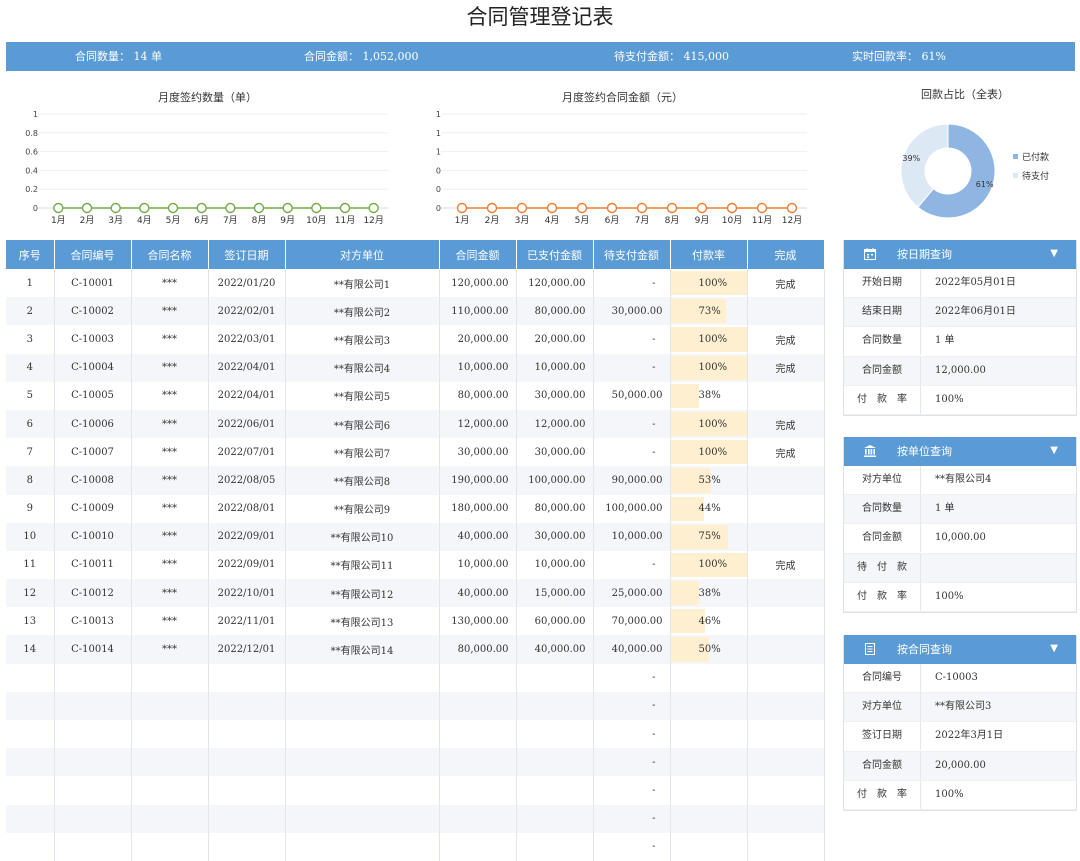 The image size is (1080, 861). I want to click on column-header: 合同名称, so click(170, 254).